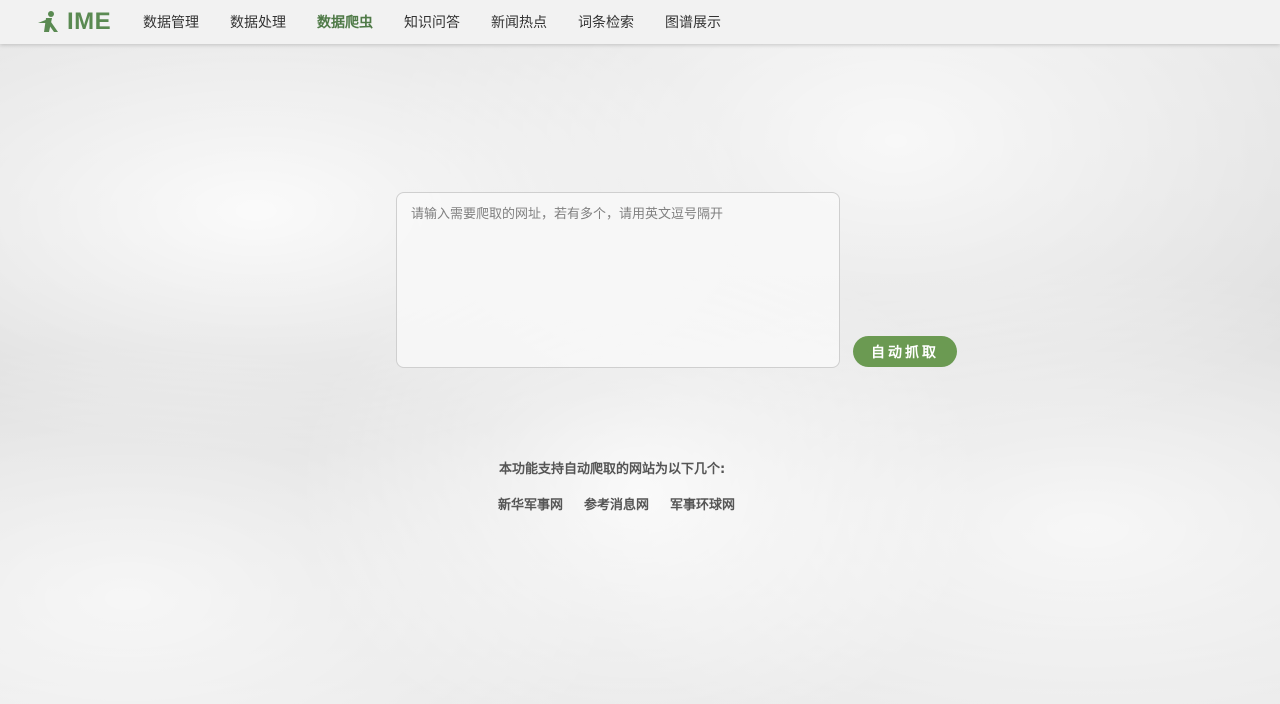 The image size is (1280, 704). What do you see at coordinates (519, 22) in the screenshot?
I see `nav-item-news-hotspots: 新闻热点` at bounding box center [519, 22].